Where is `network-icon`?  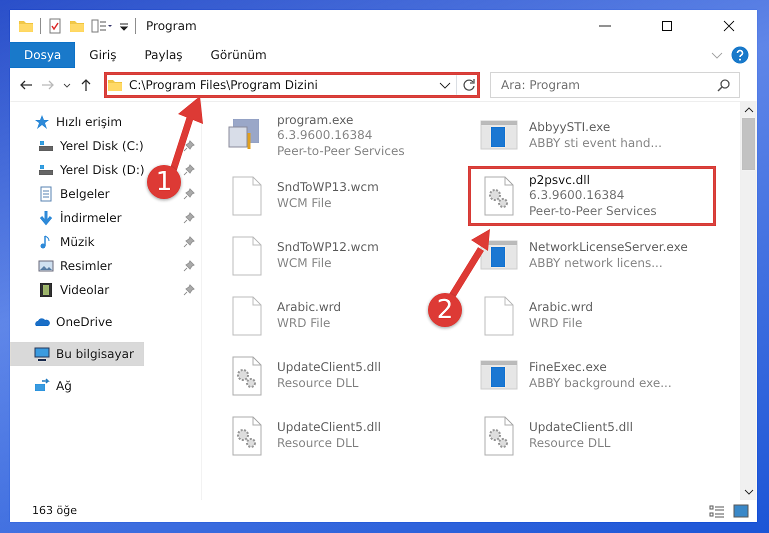
network-icon is located at coordinates (42, 386).